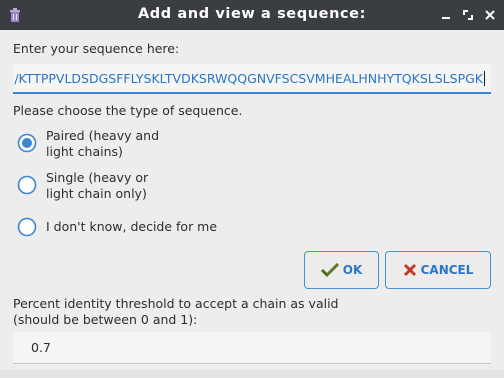 This screenshot has height=378, width=504. Describe the element at coordinates (27, 227) in the screenshot. I see `radio-auto` at that location.